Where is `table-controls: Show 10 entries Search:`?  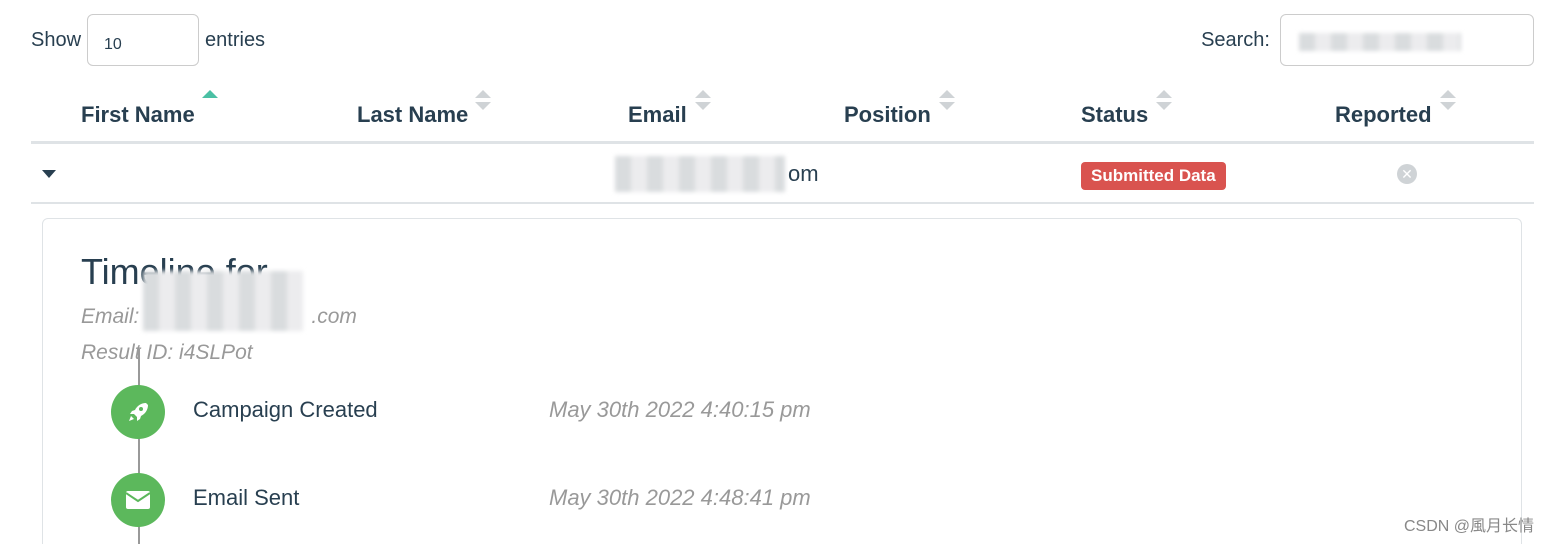
table-controls: Show 10 entries Search: is located at coordinates (782, 40).